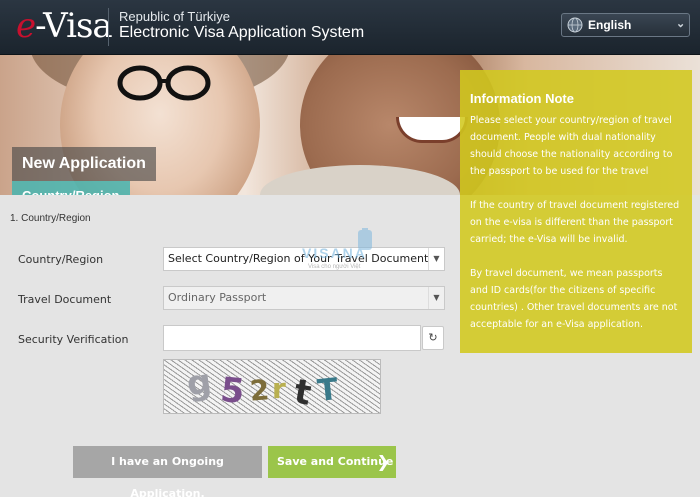 This screenshot has height=497, width=700. What do you see at coordinates (61, 259) in the screenshot?
I see `country-label: Country/Region` at bounding box center [61, 259].